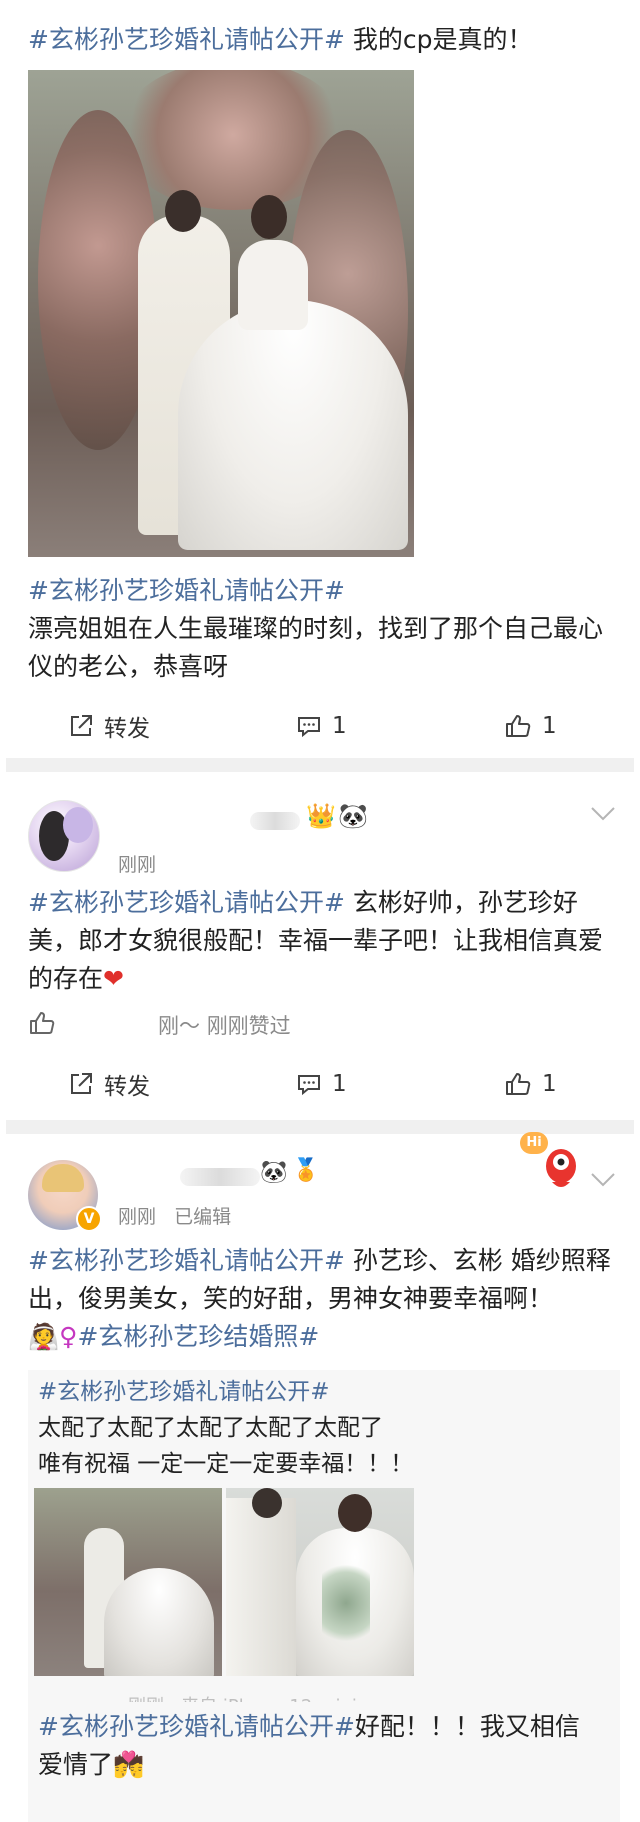  Describe the element at coordinates (175, 1217) in the screenshot. I see `timestamp: 刚刚 已编辑` at that location.